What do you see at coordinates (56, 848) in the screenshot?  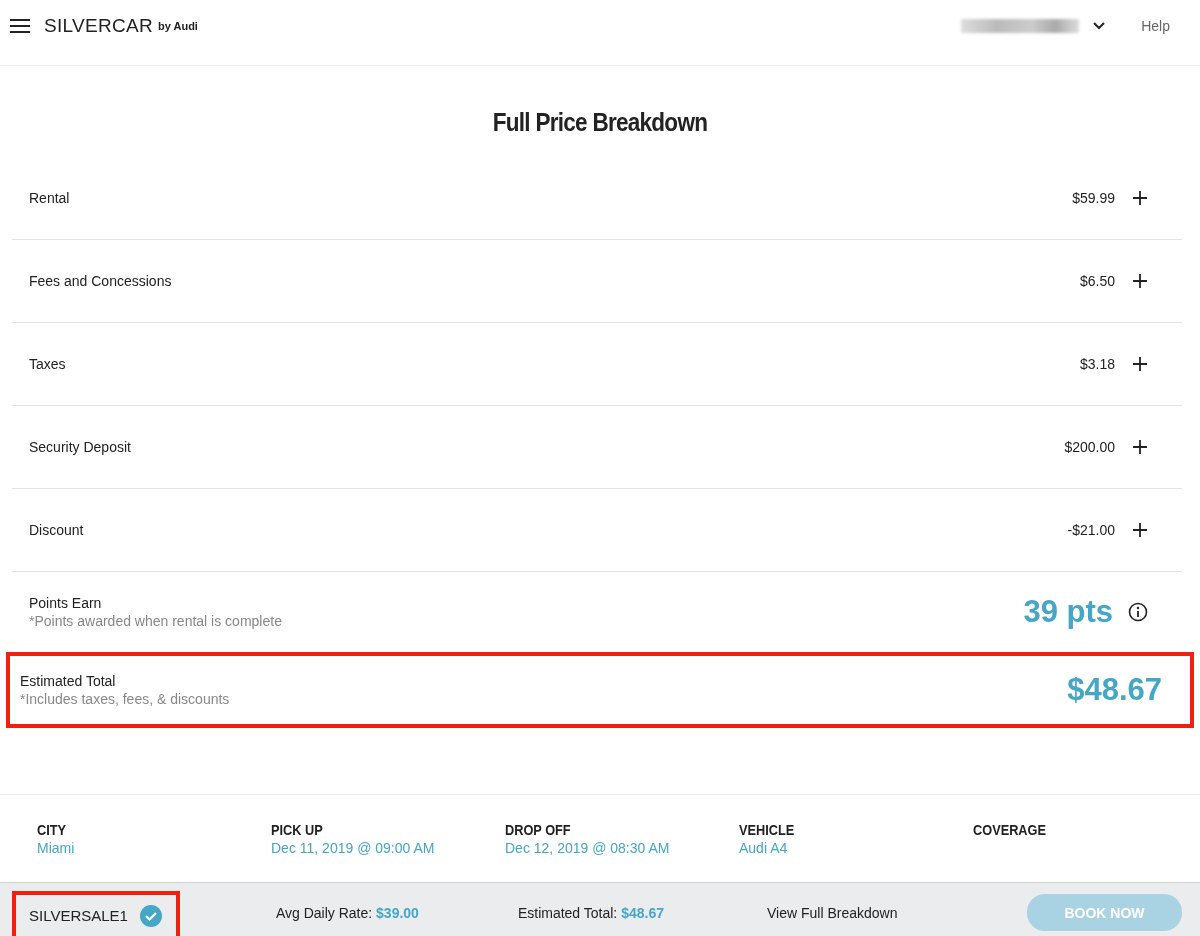 I see `summary-value: Miami` at bounding box center [56, 848].